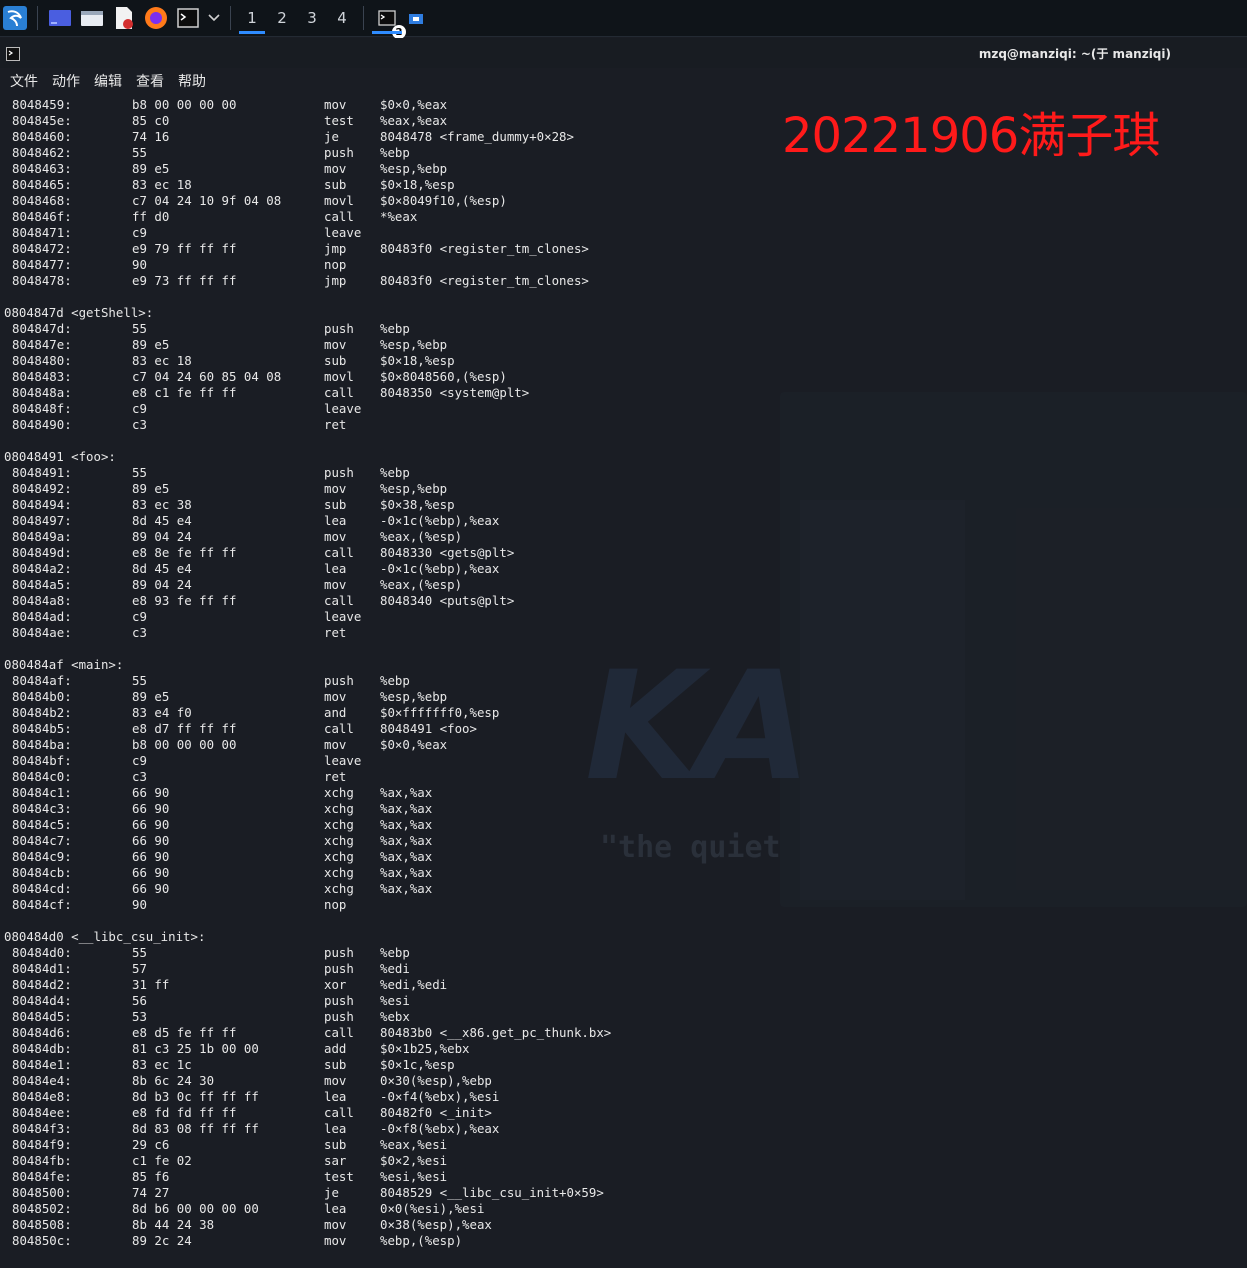 The width and height of the screenshot is (1247, 1268). I want to click on instruction-mnemonic: test, so click(339, 120).